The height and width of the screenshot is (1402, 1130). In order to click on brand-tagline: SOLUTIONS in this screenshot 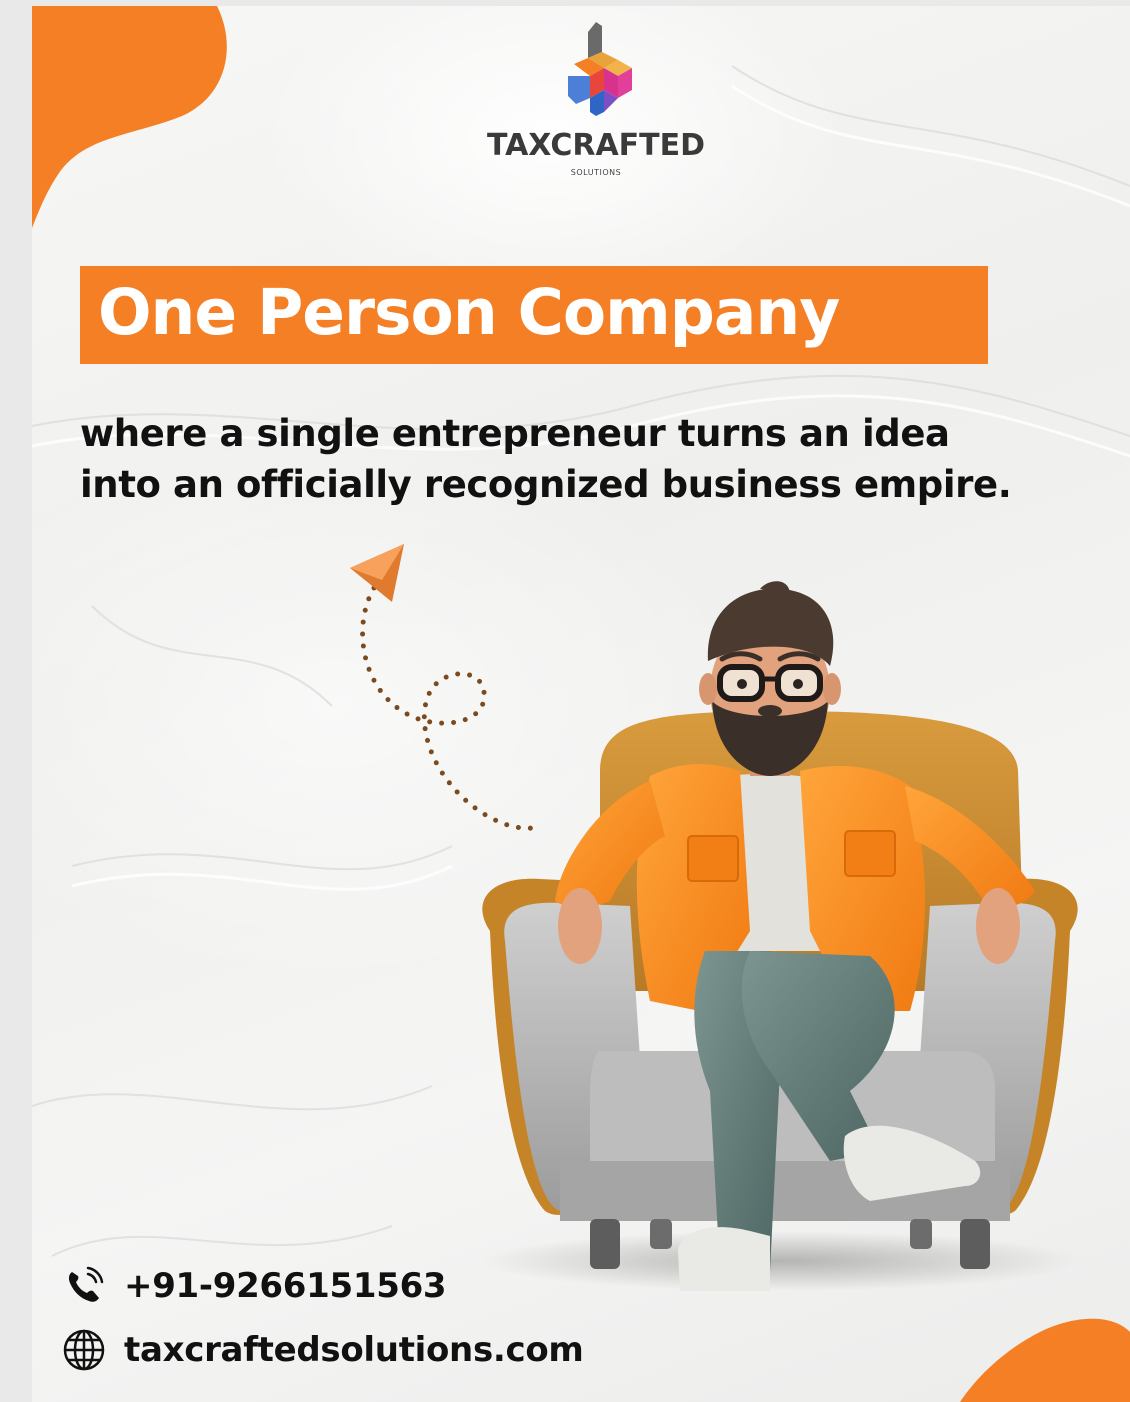, I will do `click(596, 172)`.